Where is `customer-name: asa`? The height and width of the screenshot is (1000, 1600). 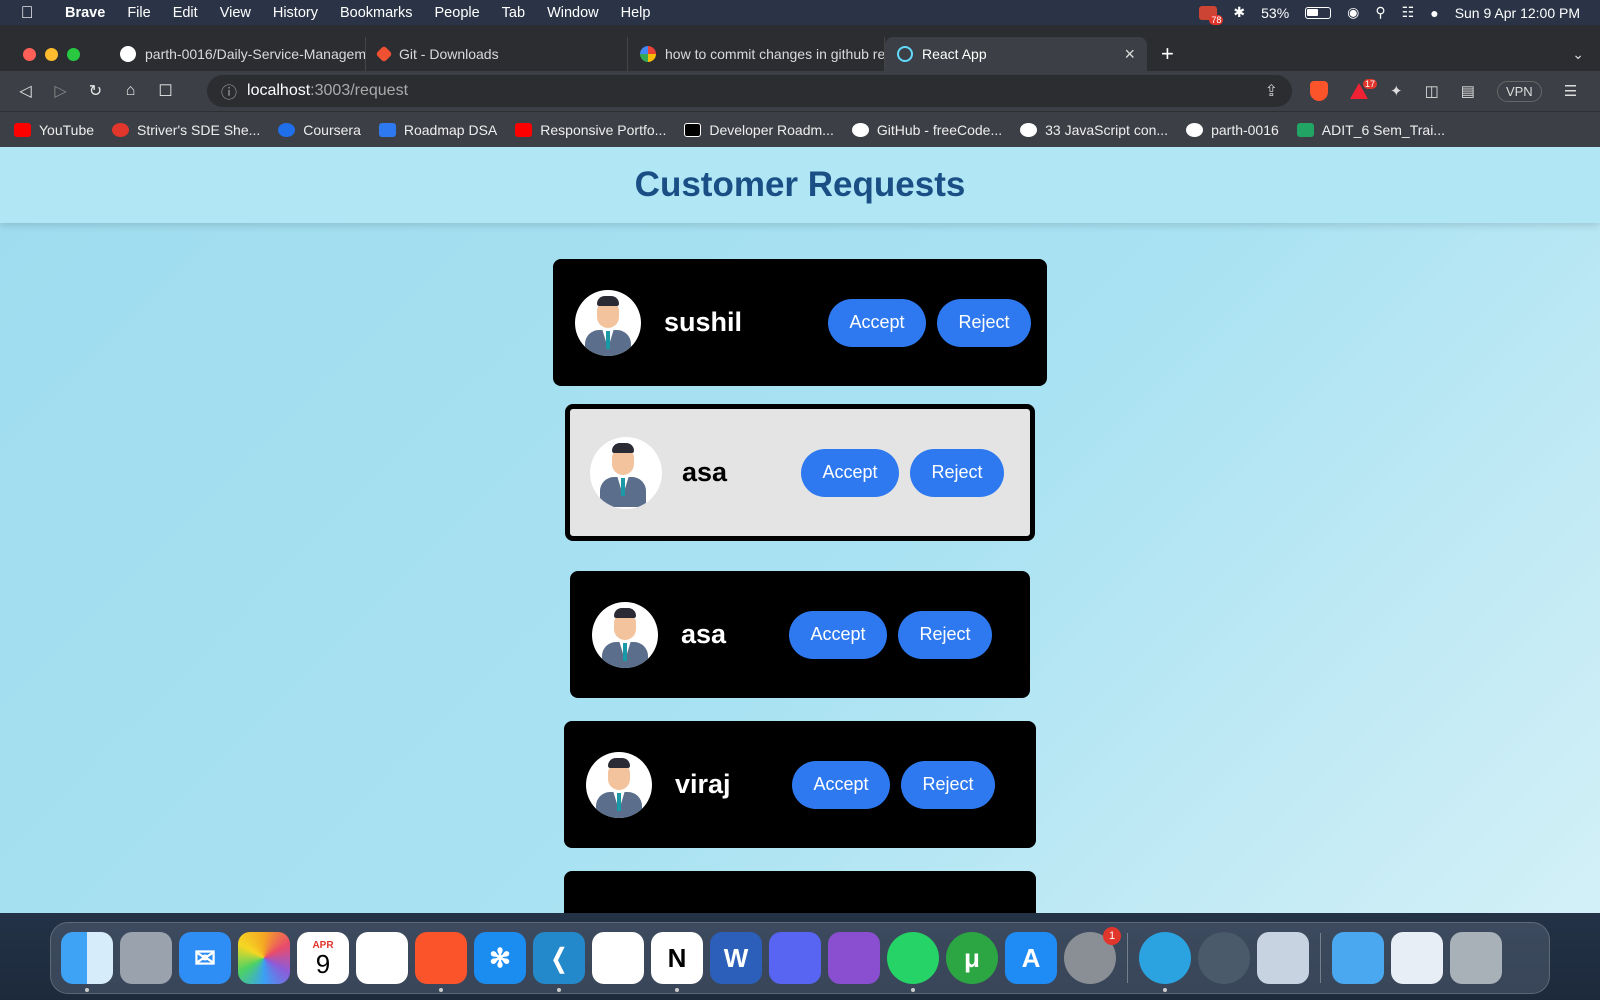
customer-name: asa is located at coordinates (704, 634).